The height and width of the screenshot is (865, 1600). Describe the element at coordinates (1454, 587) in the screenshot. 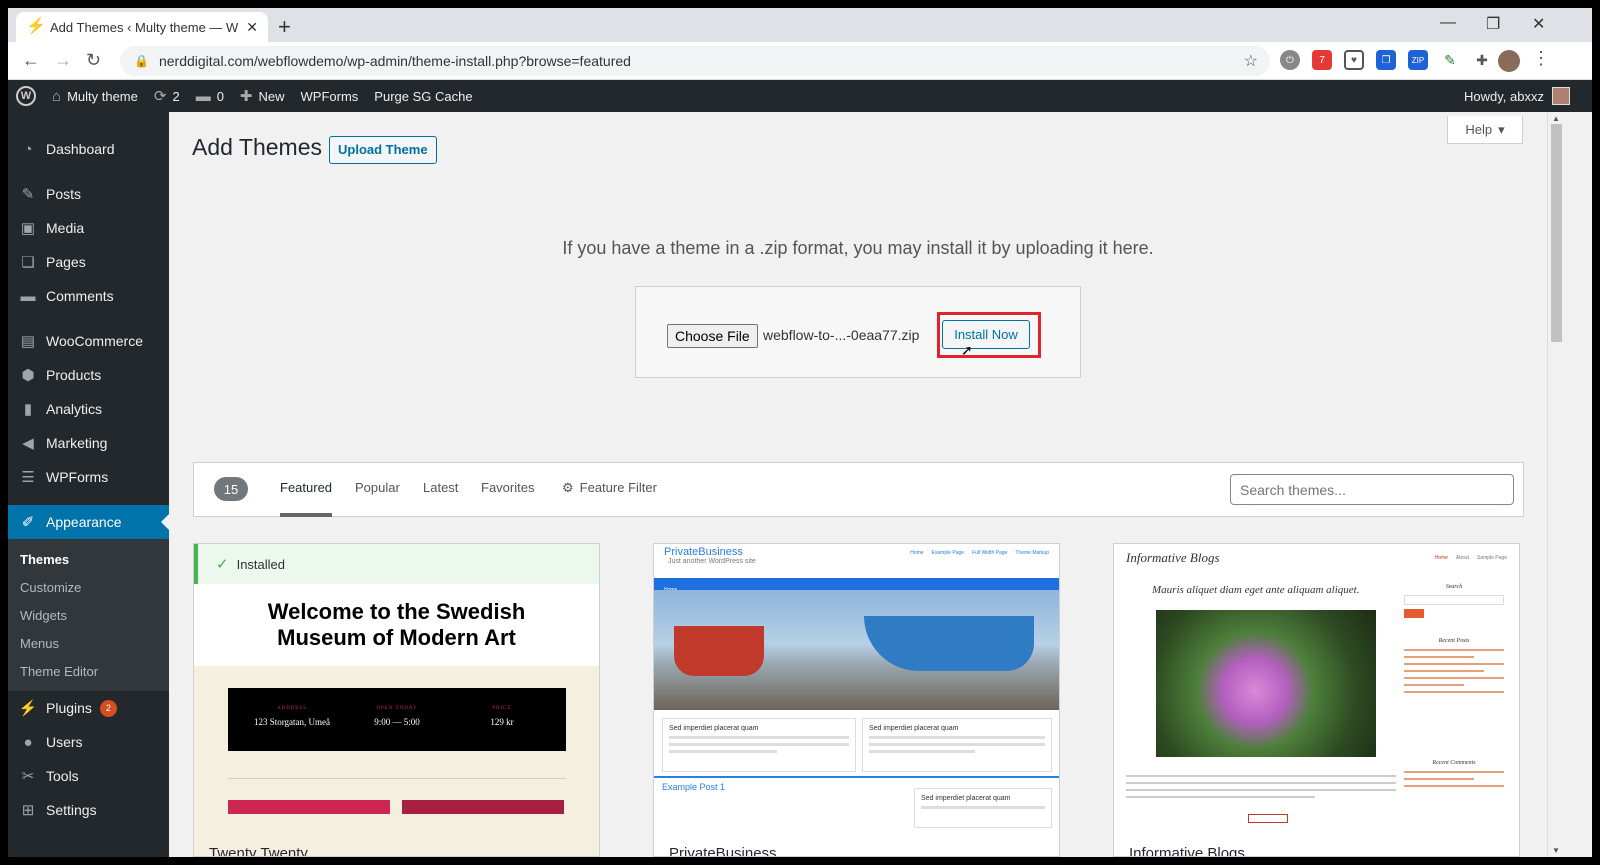

I see `preview-side-heading: Search` at that location.